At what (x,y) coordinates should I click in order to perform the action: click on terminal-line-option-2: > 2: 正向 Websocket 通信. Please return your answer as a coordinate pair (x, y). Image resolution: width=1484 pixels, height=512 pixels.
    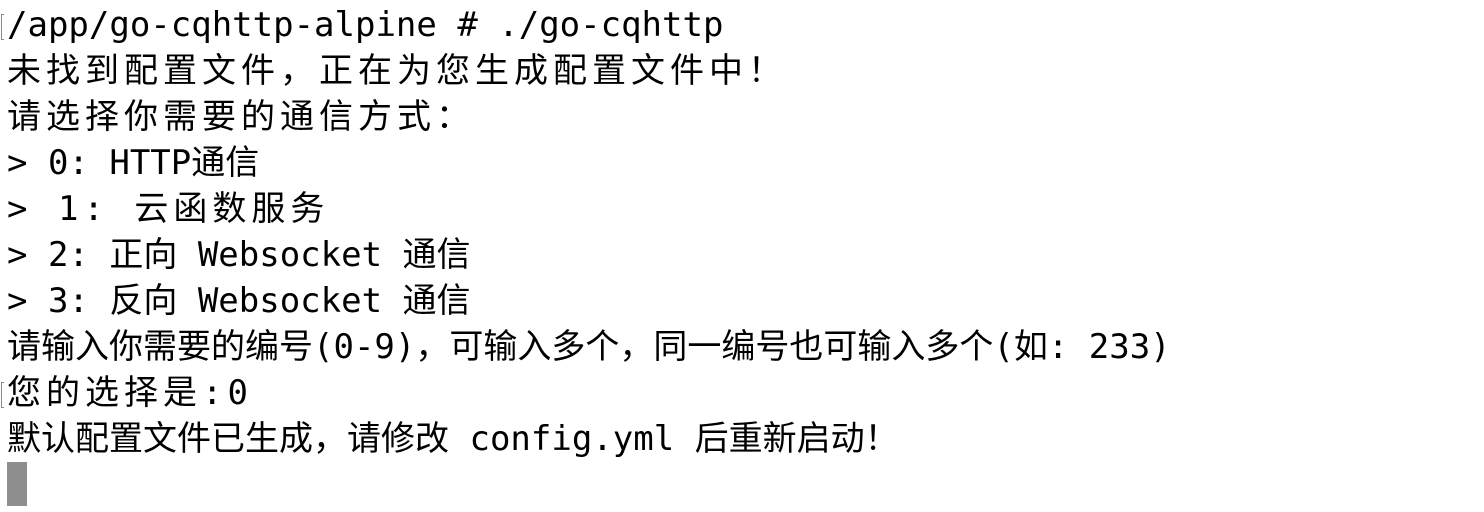
    Looking at the image, I should click on (239, 255).